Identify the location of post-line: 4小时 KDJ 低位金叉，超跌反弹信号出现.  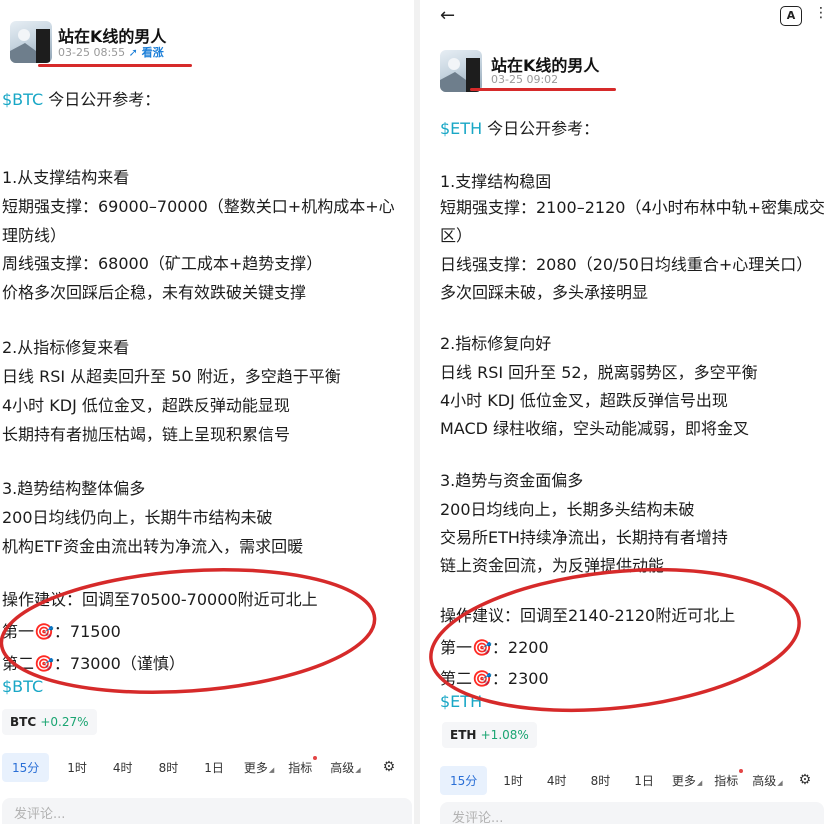
(584, 400).